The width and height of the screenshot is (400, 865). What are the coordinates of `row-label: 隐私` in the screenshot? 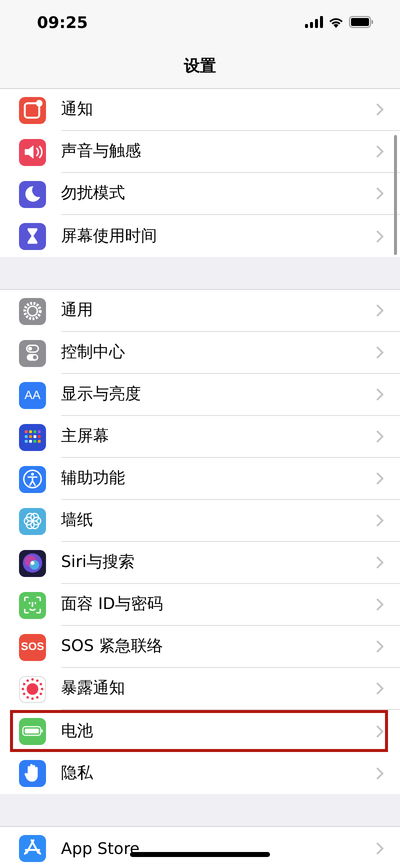 It's located at (77, 773).